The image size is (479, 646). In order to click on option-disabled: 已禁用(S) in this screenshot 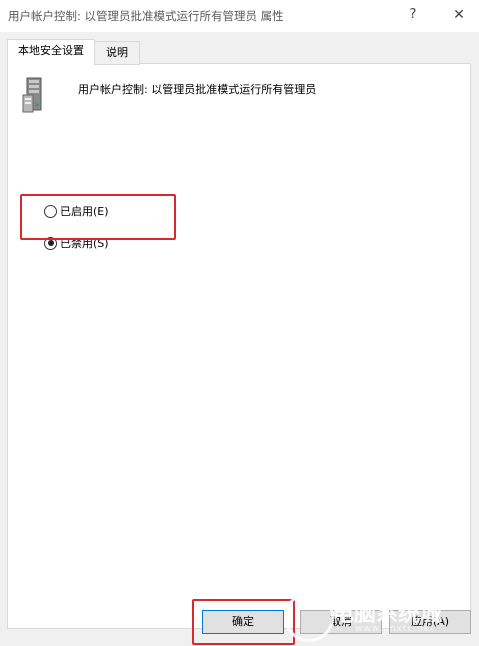, I will do `click(76, 243)`.